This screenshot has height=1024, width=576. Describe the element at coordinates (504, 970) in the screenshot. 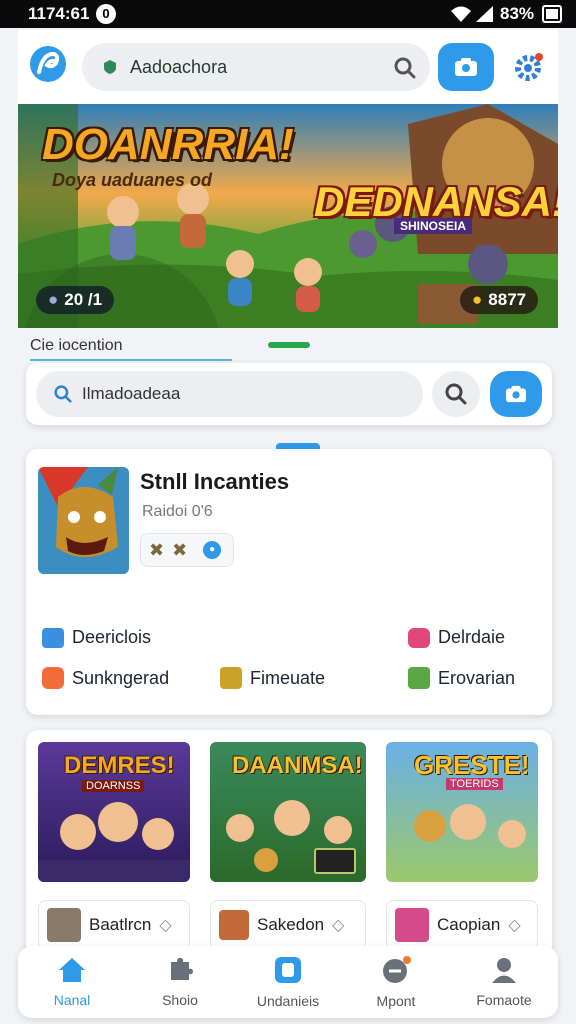

I see `profile-icon` at that location.